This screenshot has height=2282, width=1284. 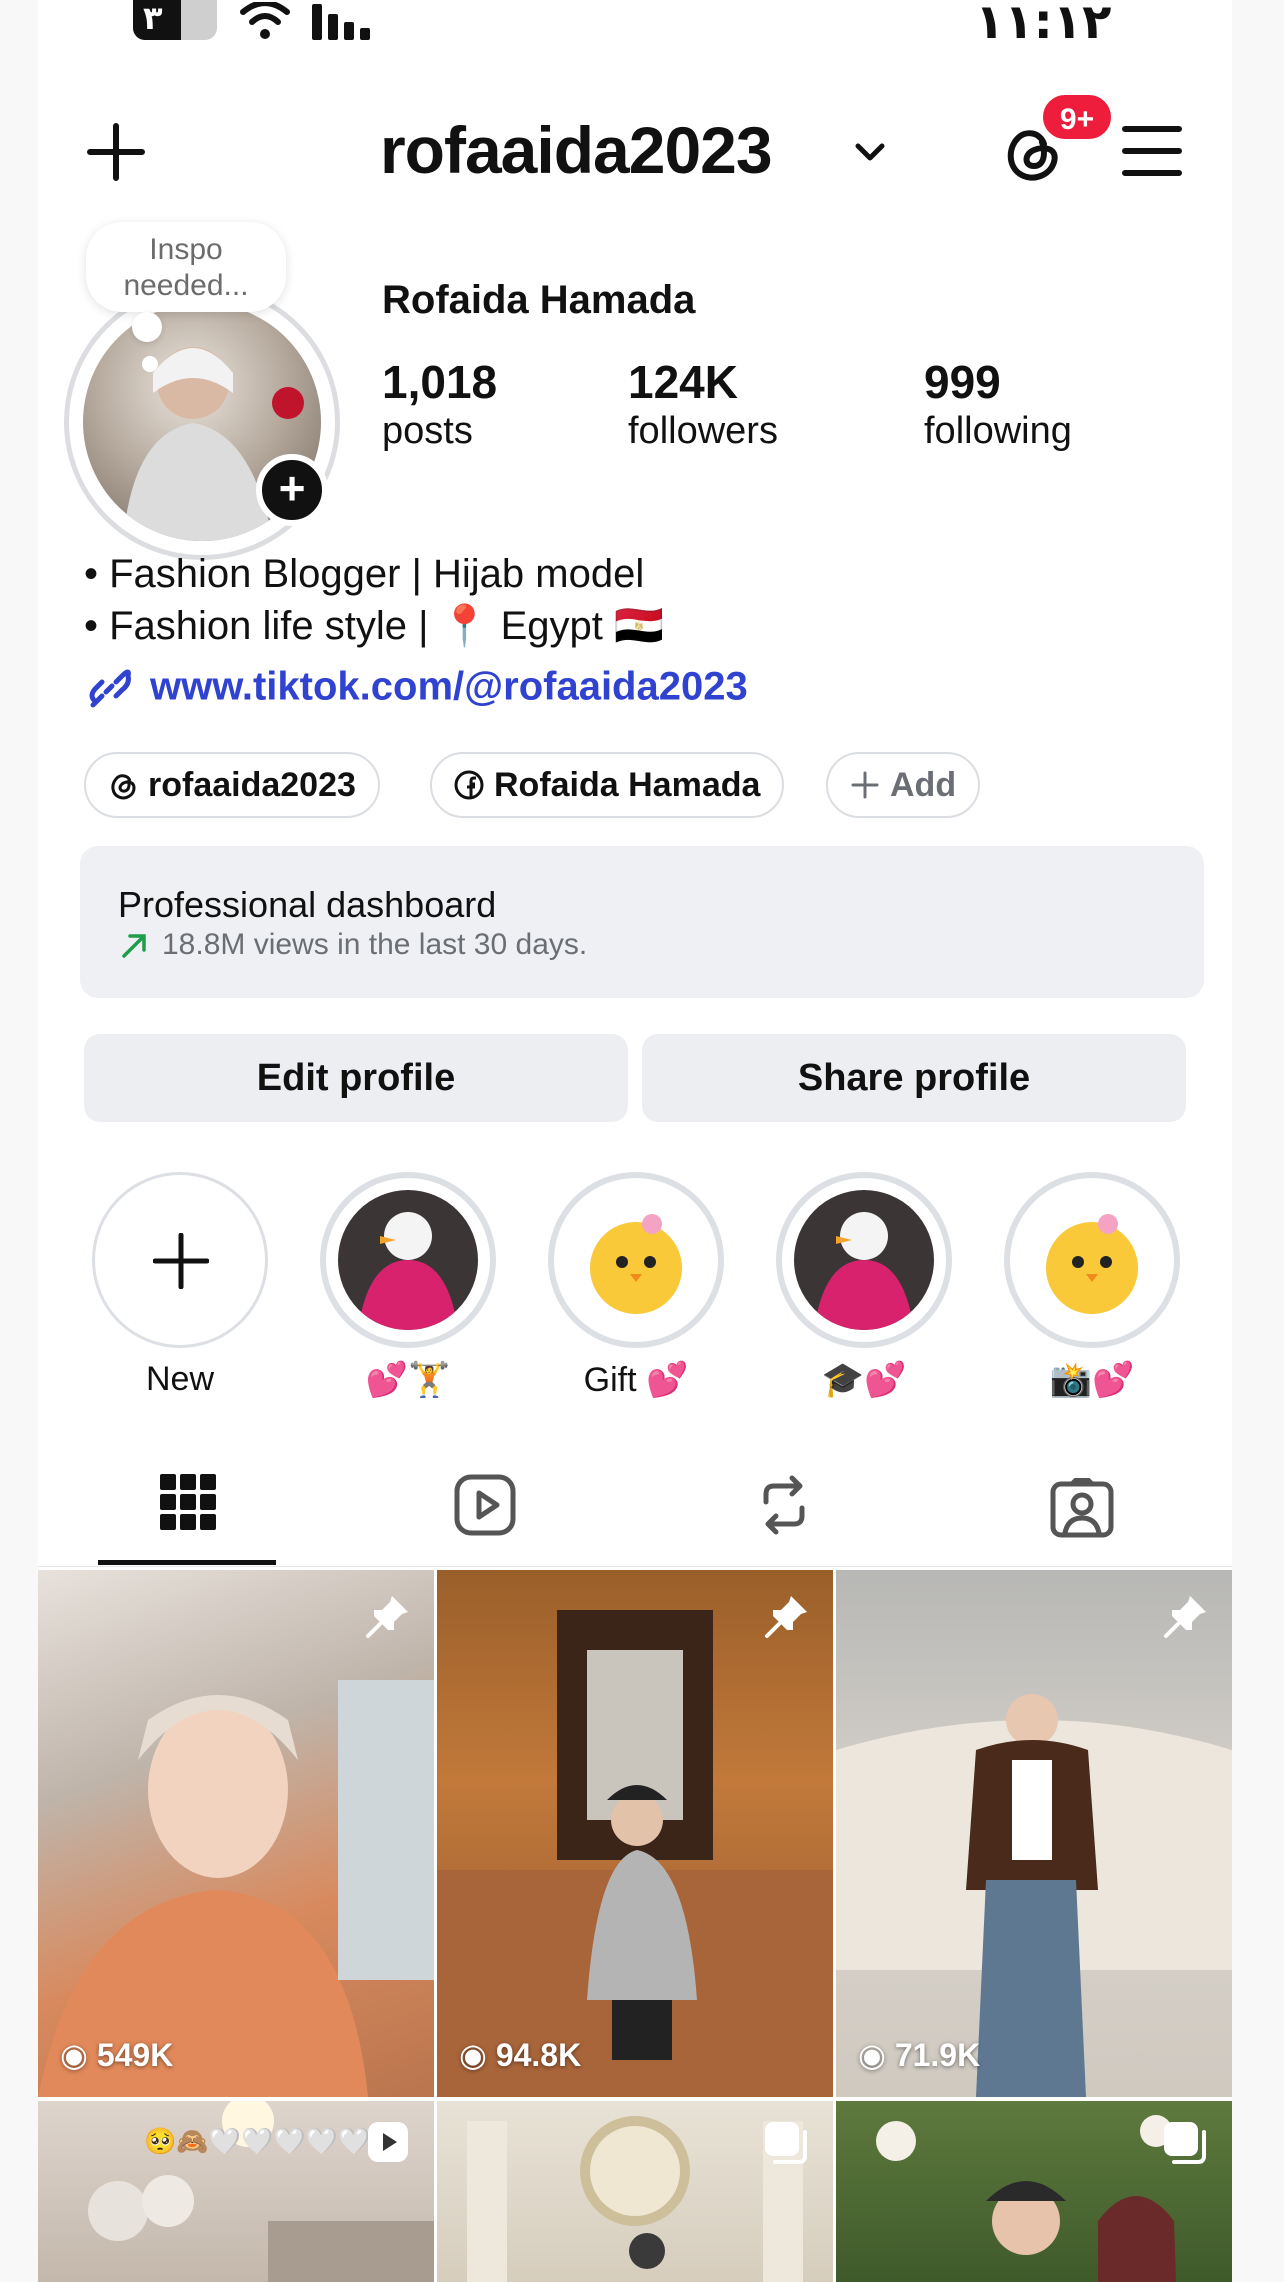 What do you see at coordinates (265, 20) in the screenshot?
I see `wifi-icon` at bounding box center [265, 20].